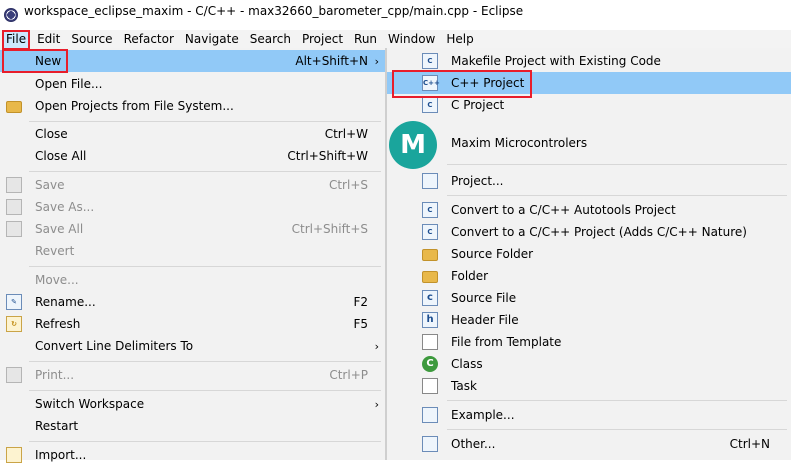  I want to click on menu-item-shortcut: Alt+Shift+N, so click(331, 61).